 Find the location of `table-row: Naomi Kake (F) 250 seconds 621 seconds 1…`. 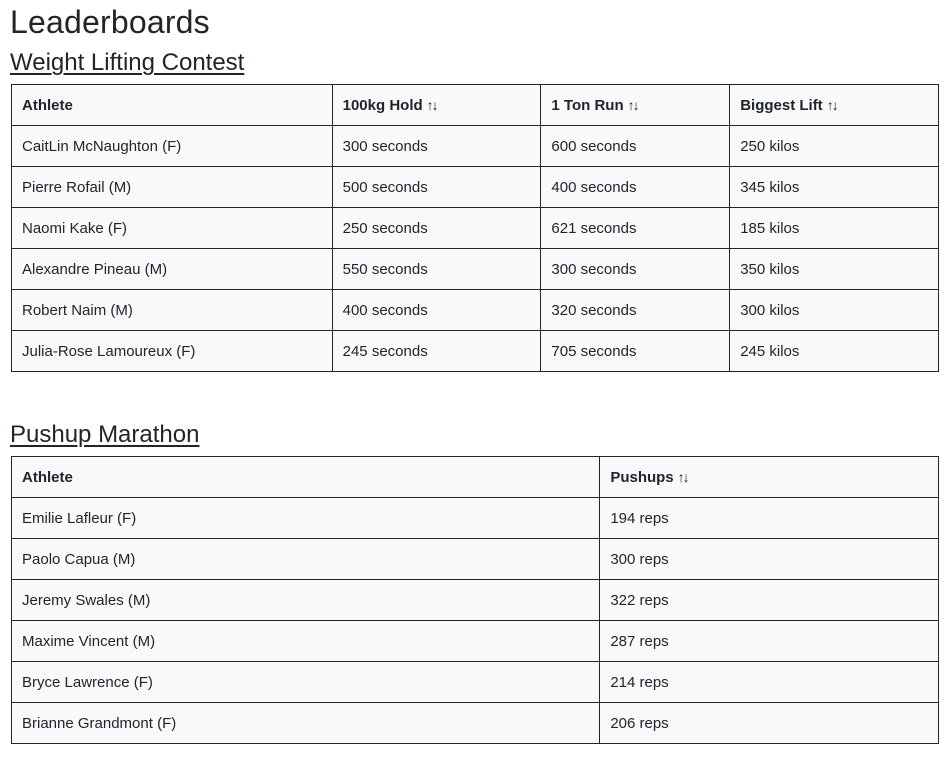

table-row: Naomi Kake (F) 250 seconds 621 seconds 1… is located at coordinates (475, 228).